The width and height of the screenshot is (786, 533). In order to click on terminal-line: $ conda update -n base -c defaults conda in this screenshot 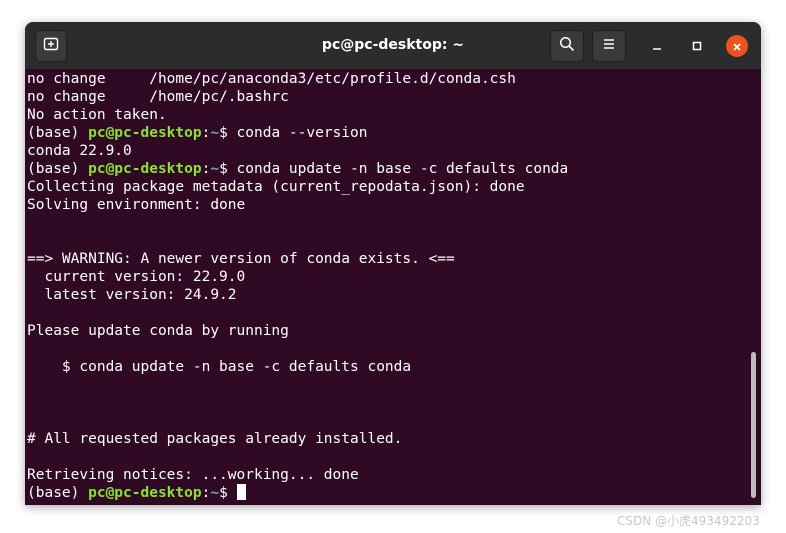, I will do `click(219, 367)`.